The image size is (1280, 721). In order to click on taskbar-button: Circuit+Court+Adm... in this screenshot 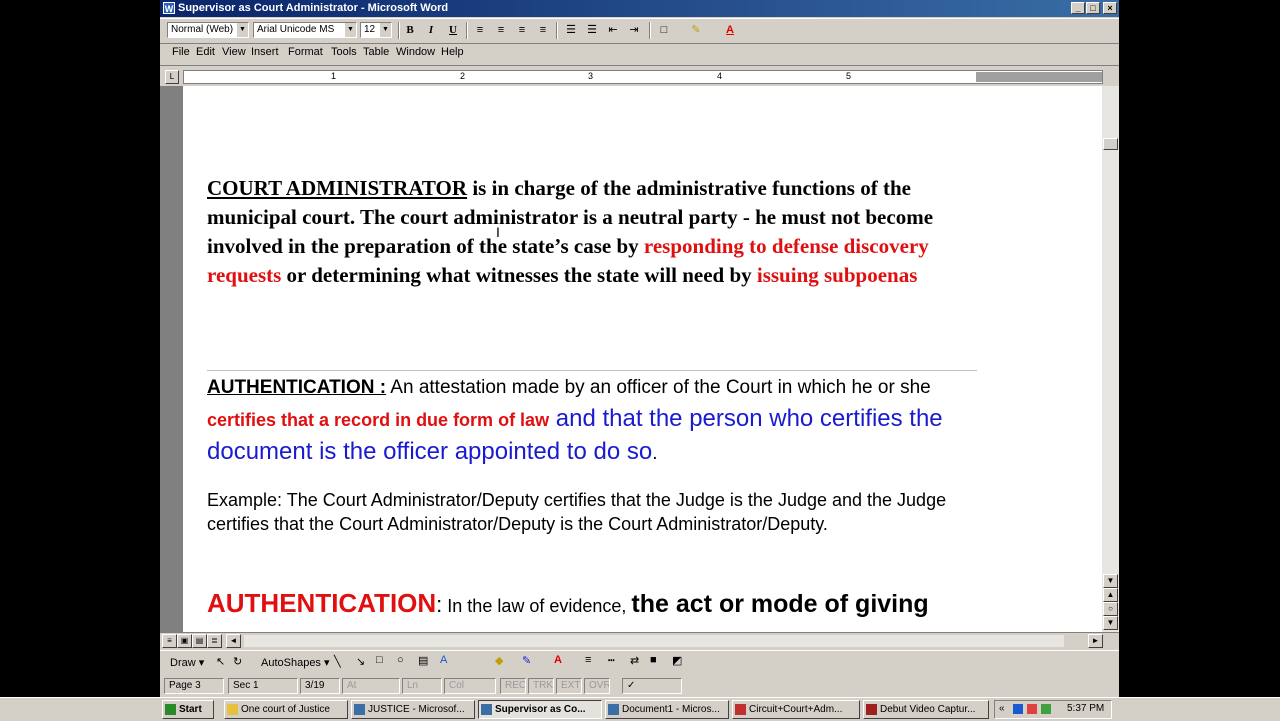, I will do `click(796, 709)`.